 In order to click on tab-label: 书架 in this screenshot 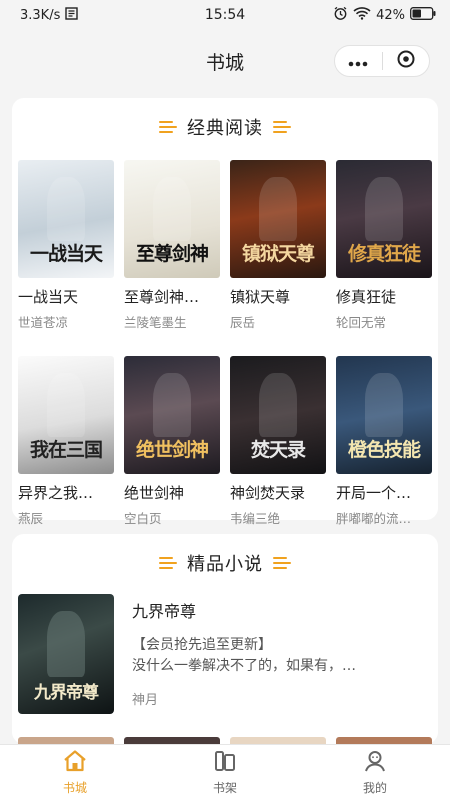, I will do `click(224, 788)`.